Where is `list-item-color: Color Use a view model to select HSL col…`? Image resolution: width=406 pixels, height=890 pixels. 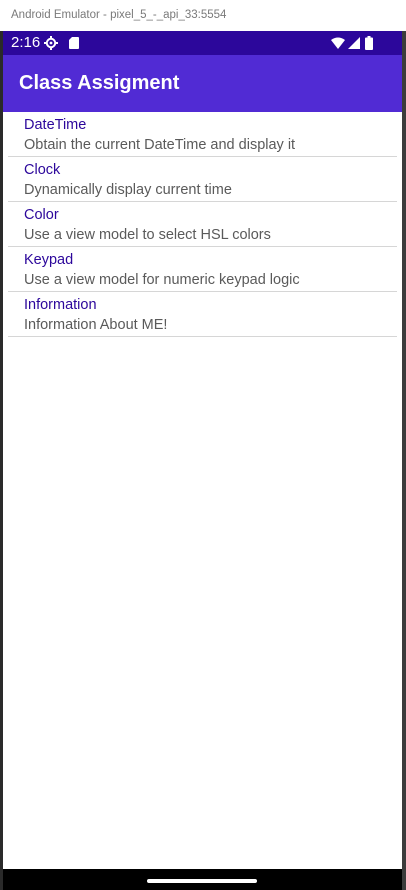
list-item-color: Color Use a view model to select HSL col… is located at coordinates (202, 224).